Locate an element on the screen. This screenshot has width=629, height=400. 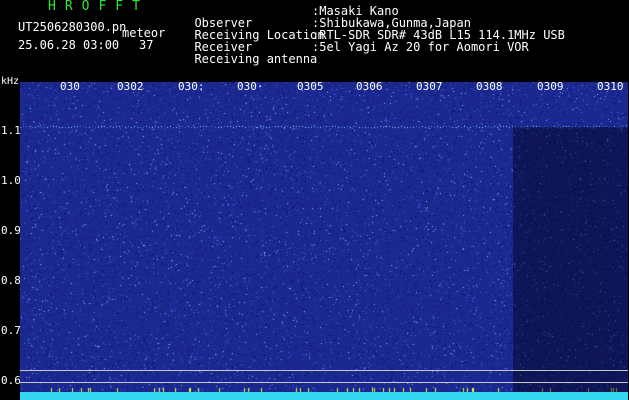
observation-datetime: 25.06.28 03:00 is located at coordinates (69, 45).